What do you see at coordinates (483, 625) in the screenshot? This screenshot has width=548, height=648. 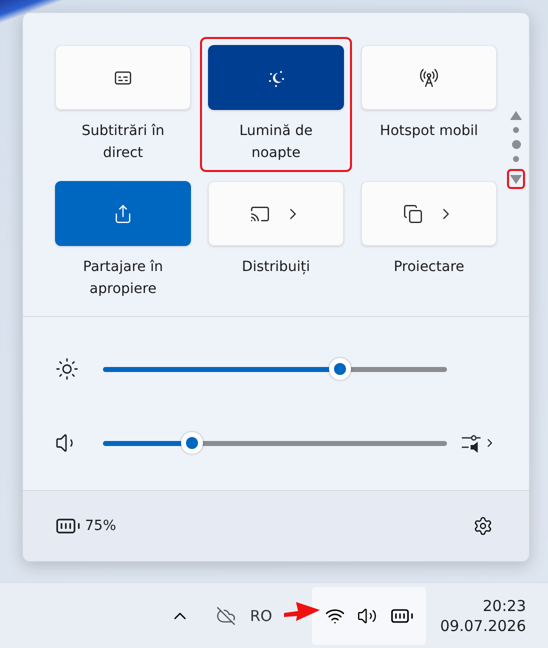 I see `clock-date: 09.07.2026` at bounding box center [483, 625].